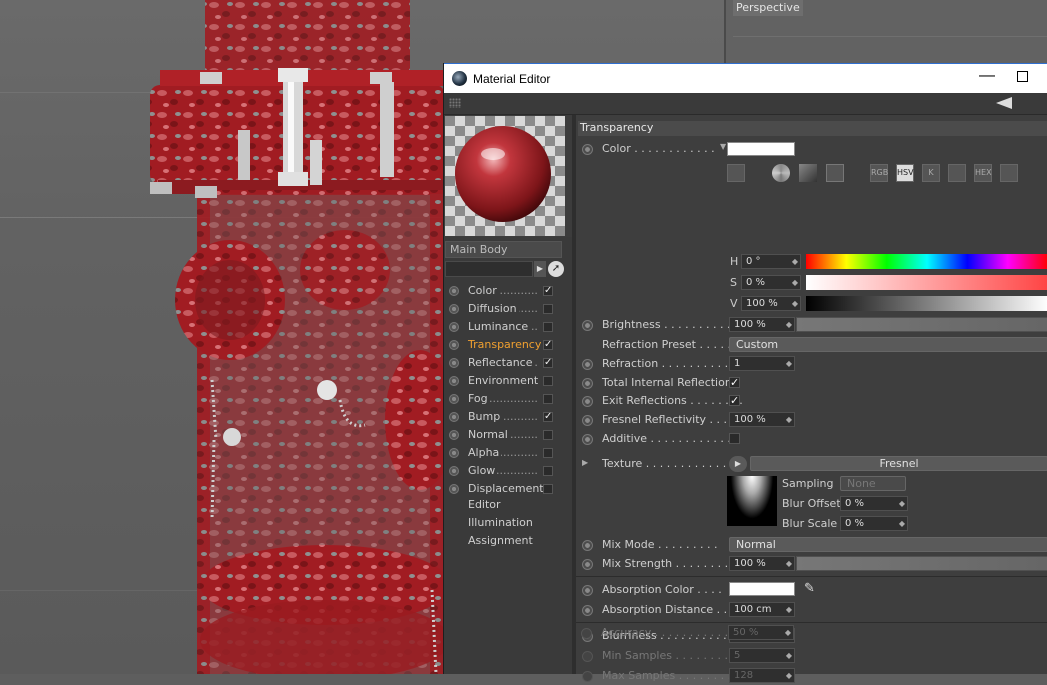 The height and width of the screenshot is (685, 1047). Describe the element at coordinates (761, 149) in the screenshot. I see `color-swatch` at that location.